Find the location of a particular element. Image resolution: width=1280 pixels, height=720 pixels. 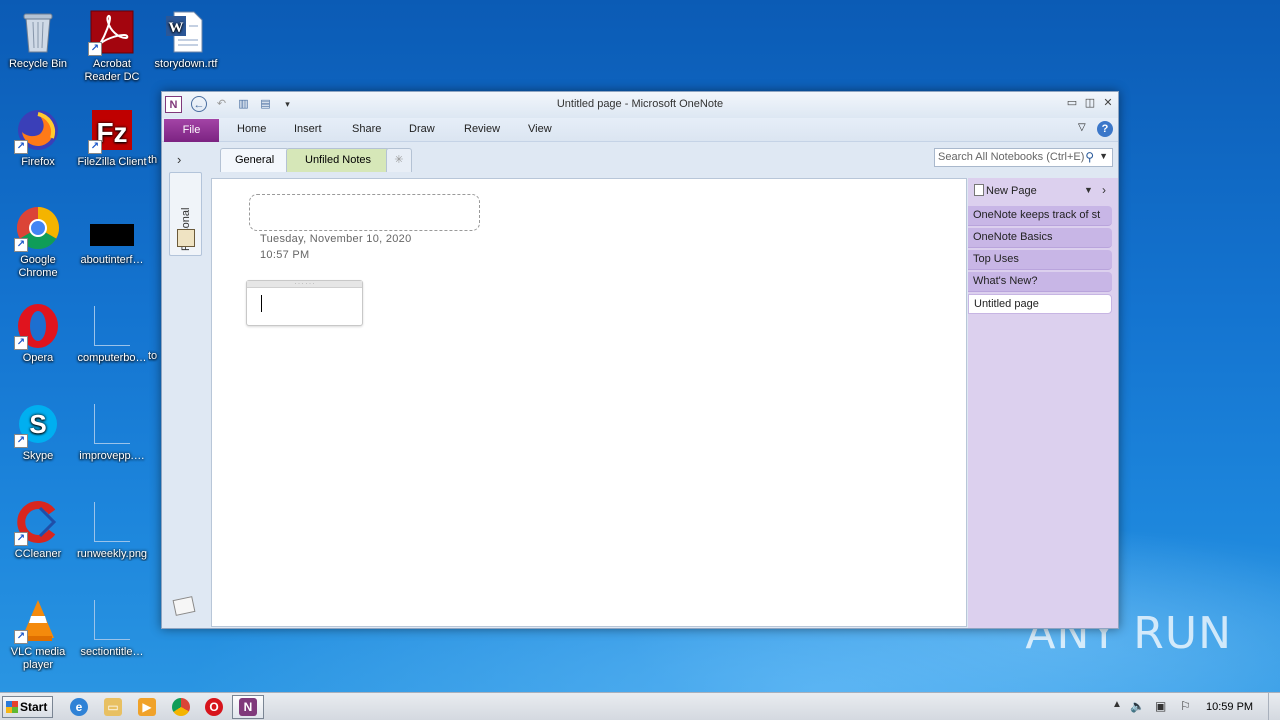

filezilla-icon: Fz ↗ is located at coordinates (112, 130).